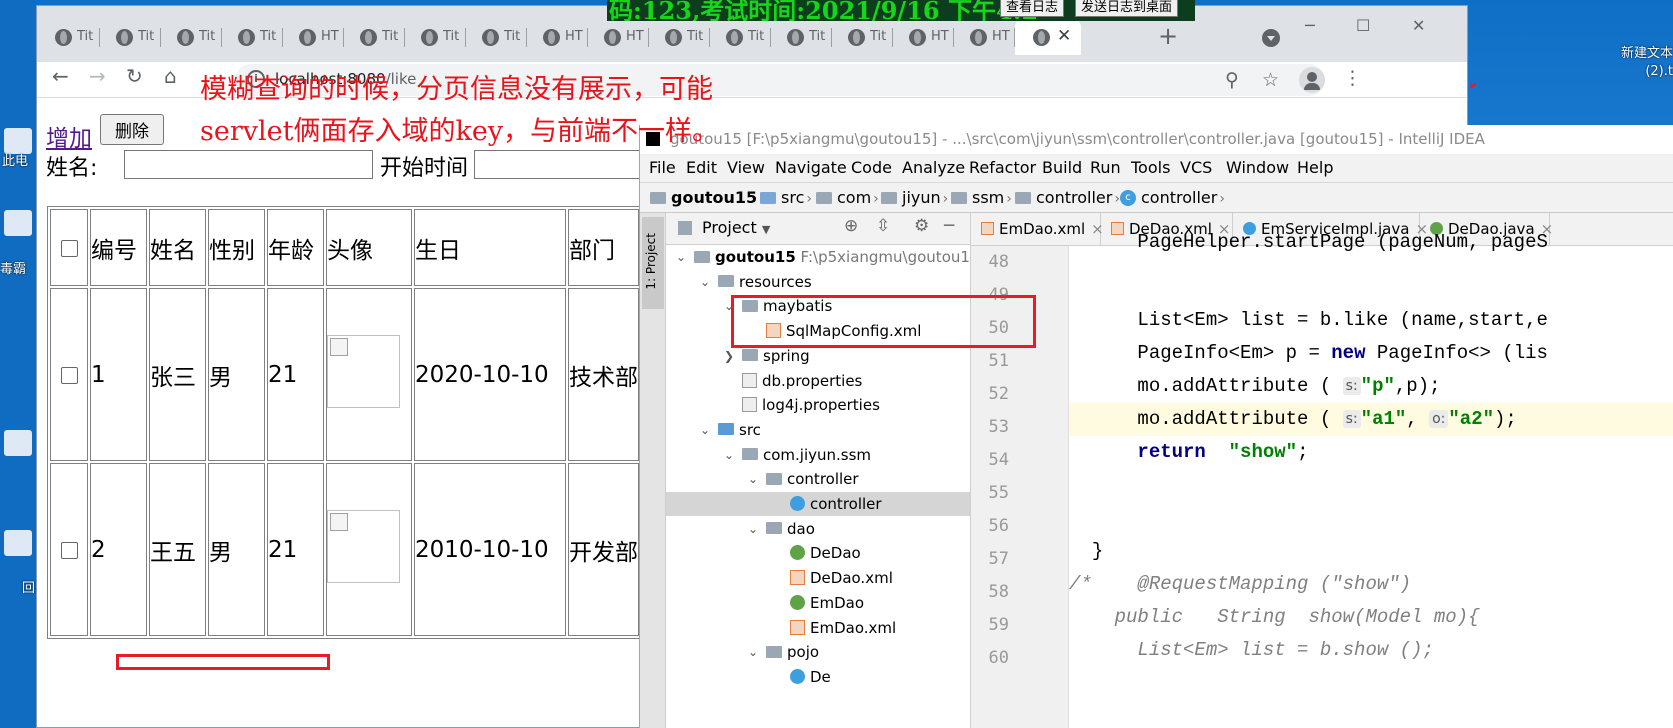  What do you see at coordinates (1636, 63) in the screenshot?
I see `desktop-file-label: 新建文本 (2).t` at bounding box center [1636, 63].